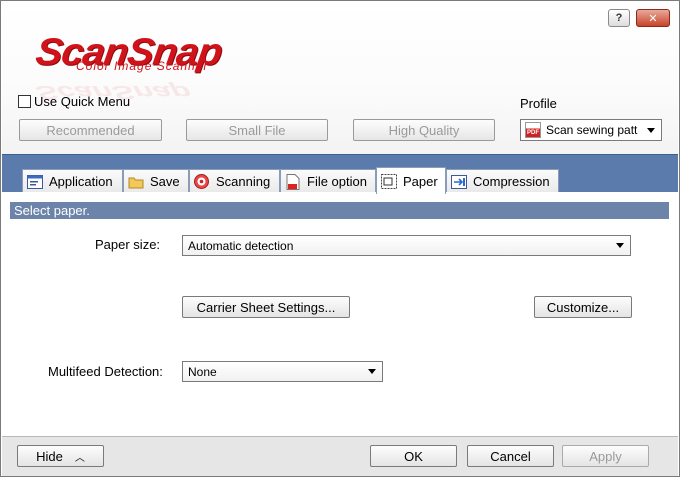 Image resolution: width=680 pixels, height=477 pixels. Describe the element at coordinates (81, 181) in the screenshot. I see `tab-label: Application` at that location.